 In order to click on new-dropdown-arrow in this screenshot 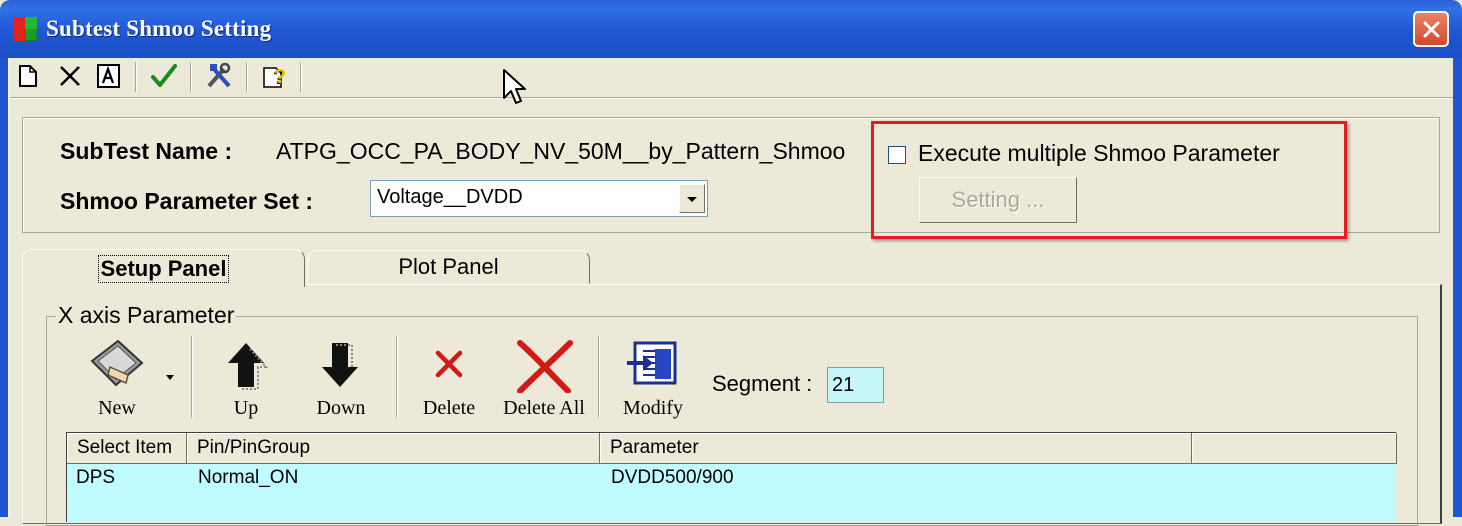, I will do `click(171, 378)`.